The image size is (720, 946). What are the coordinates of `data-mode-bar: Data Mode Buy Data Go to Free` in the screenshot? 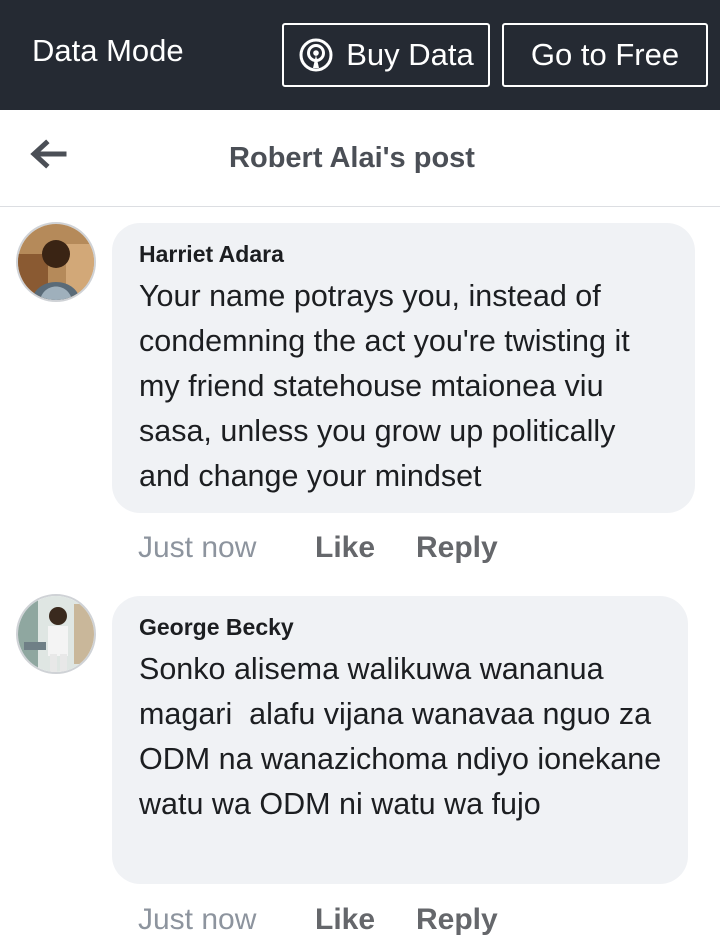 It's located at (360, 55).